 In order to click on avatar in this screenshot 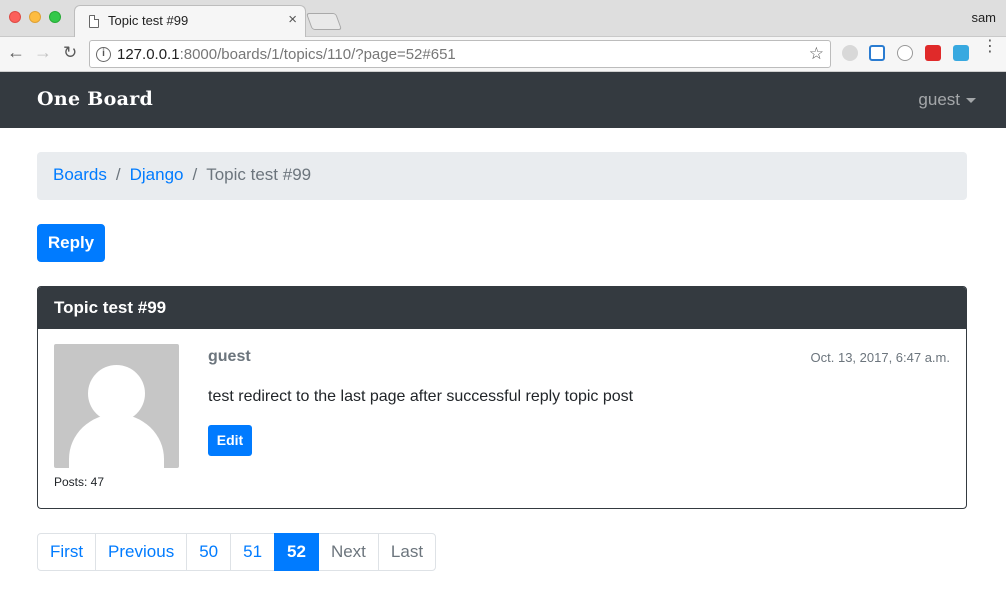, I will do `click(116, 406)`.